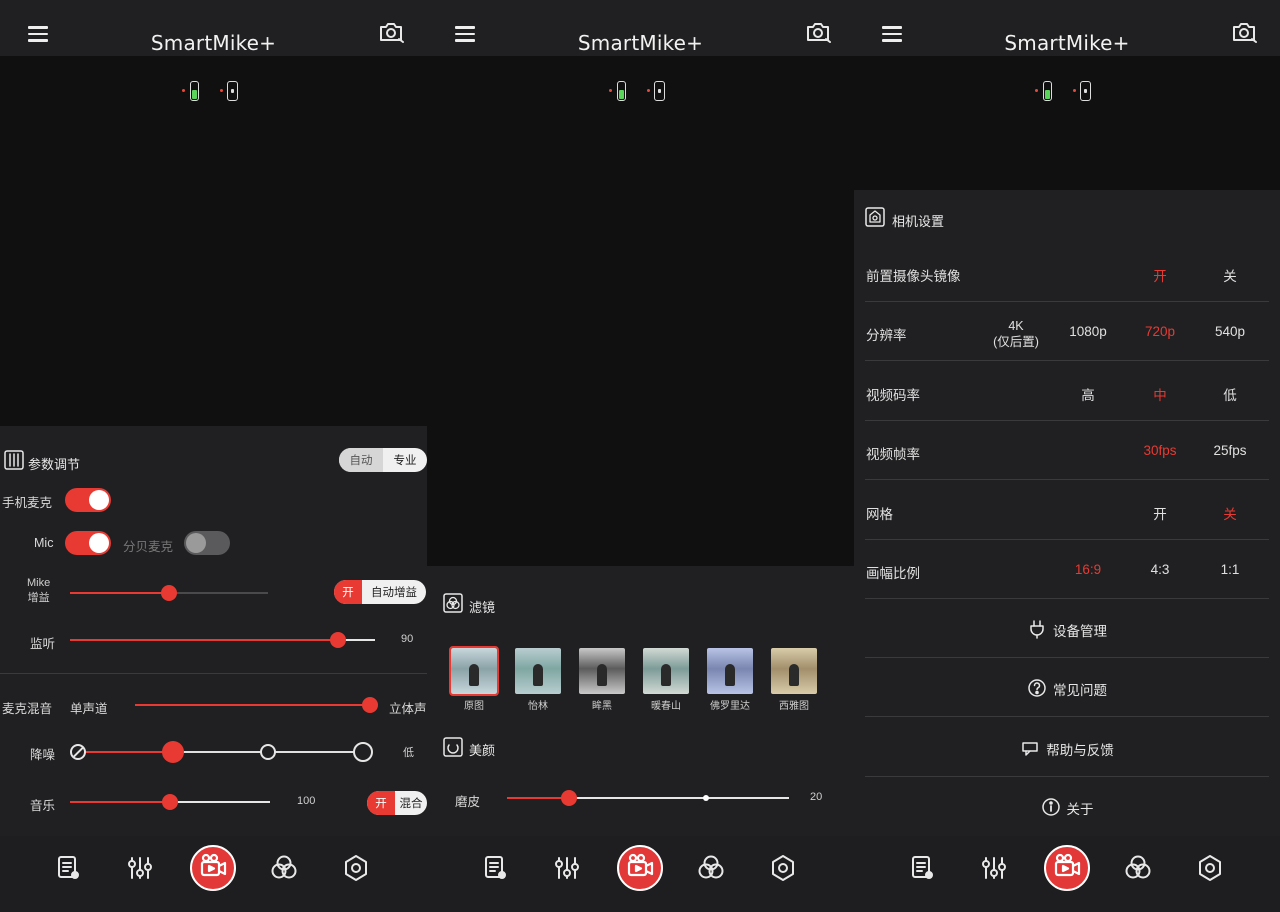 This screenshot has width=1280, height=912. I want to click on filter-item: 西雅图, so click(794, 680).